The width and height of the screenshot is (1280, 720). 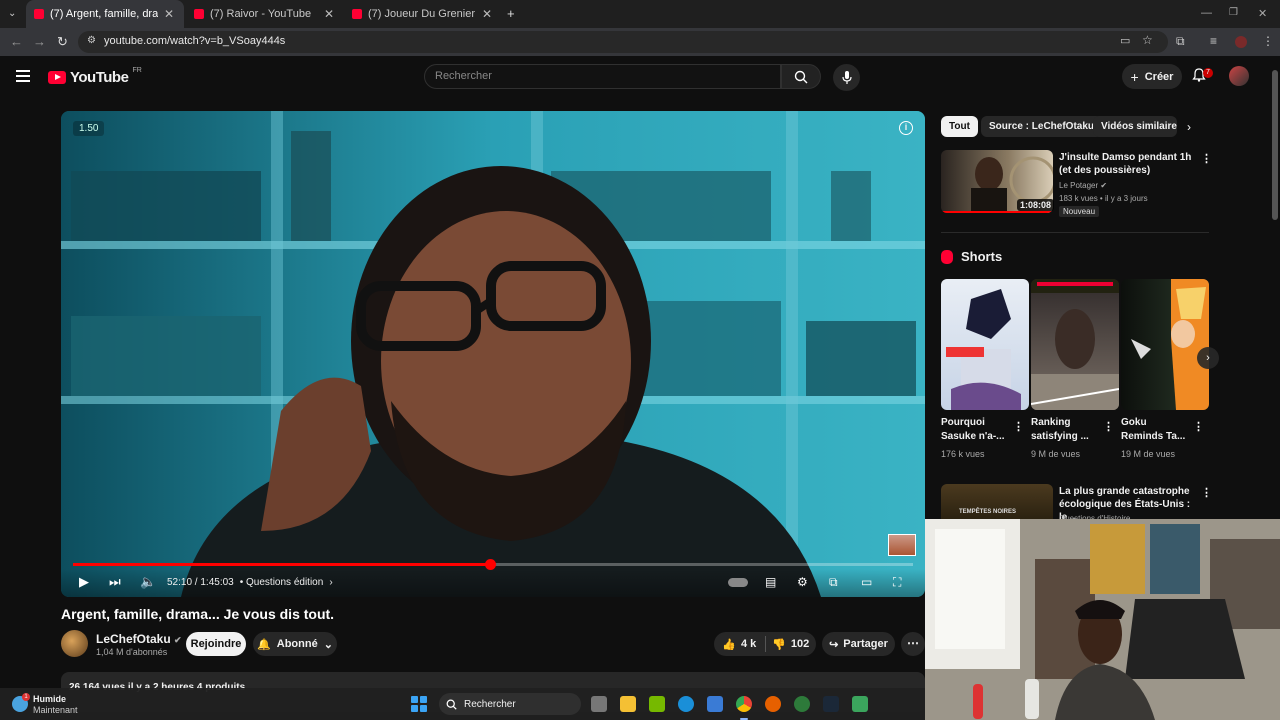 I want to click on chapter-title: • Questions édition, so click(x=282, y=582).